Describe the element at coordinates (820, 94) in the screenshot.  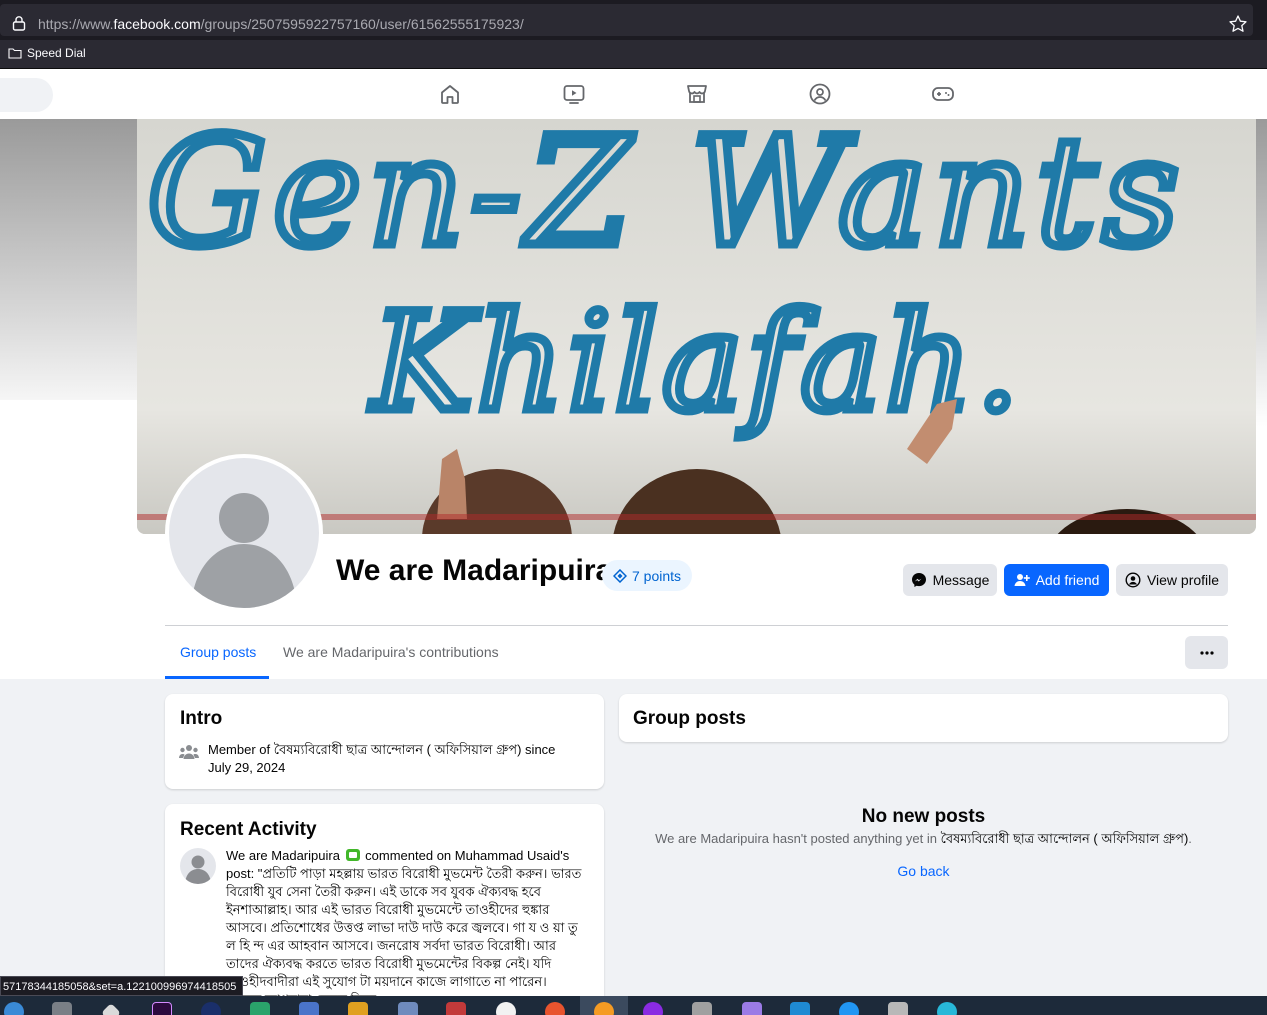
I see `groups-icon` at that location.